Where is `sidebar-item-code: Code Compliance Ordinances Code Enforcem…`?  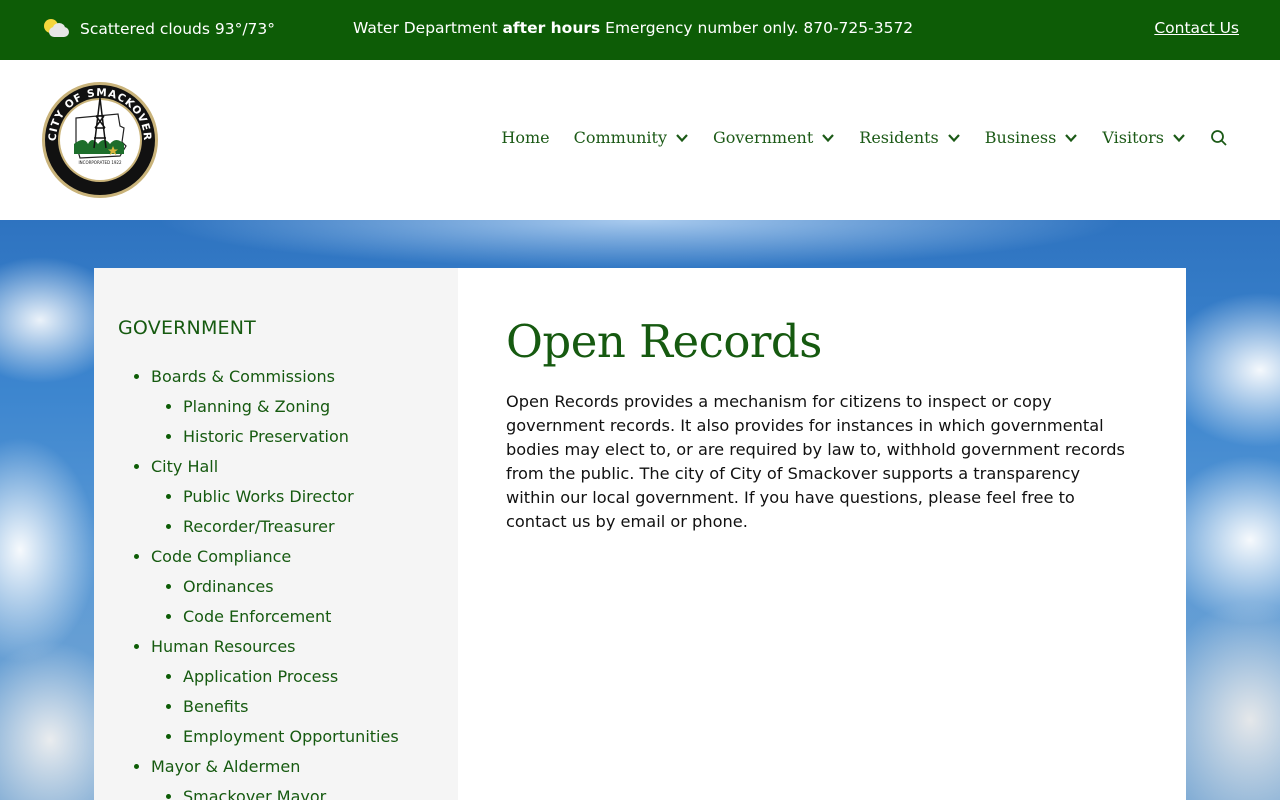 sidebar-item-code: Code Compliance Ordinances Code Enforcem… is located at coordinates (275, 587).